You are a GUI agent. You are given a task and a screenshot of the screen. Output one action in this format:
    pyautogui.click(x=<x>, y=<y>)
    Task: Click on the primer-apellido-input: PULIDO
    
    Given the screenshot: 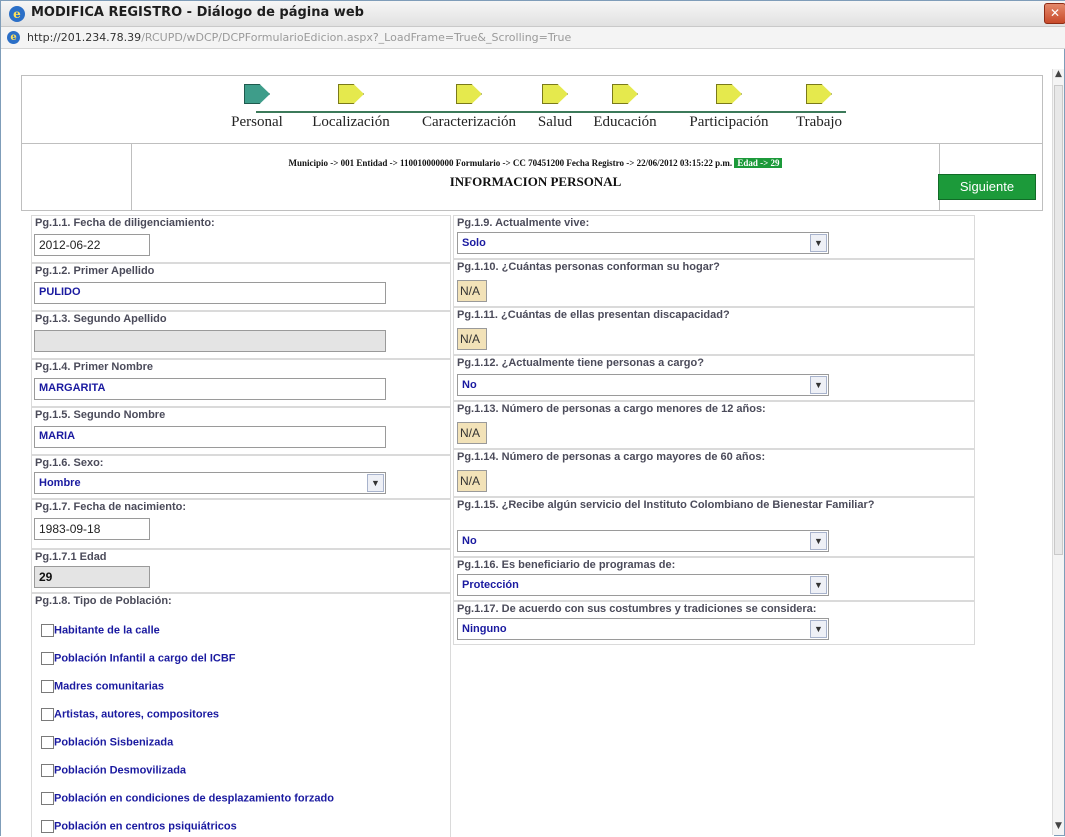 What is the action you would take?
    pyautogui.click(x=210, y=293)
    